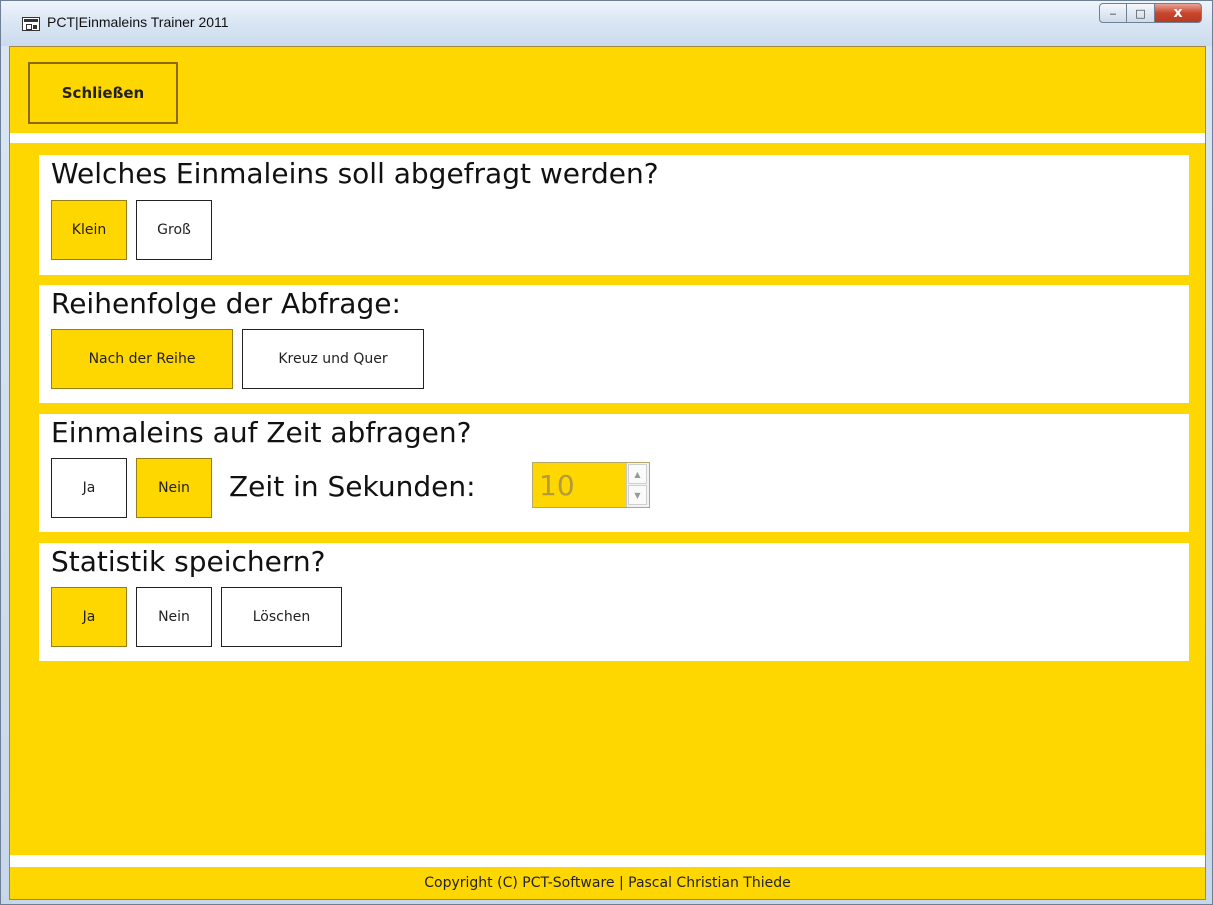 Image resolution: width=1213 pixels, height=905 pixels. I want to click on option-gross-button: Groß, so click(174, 230).